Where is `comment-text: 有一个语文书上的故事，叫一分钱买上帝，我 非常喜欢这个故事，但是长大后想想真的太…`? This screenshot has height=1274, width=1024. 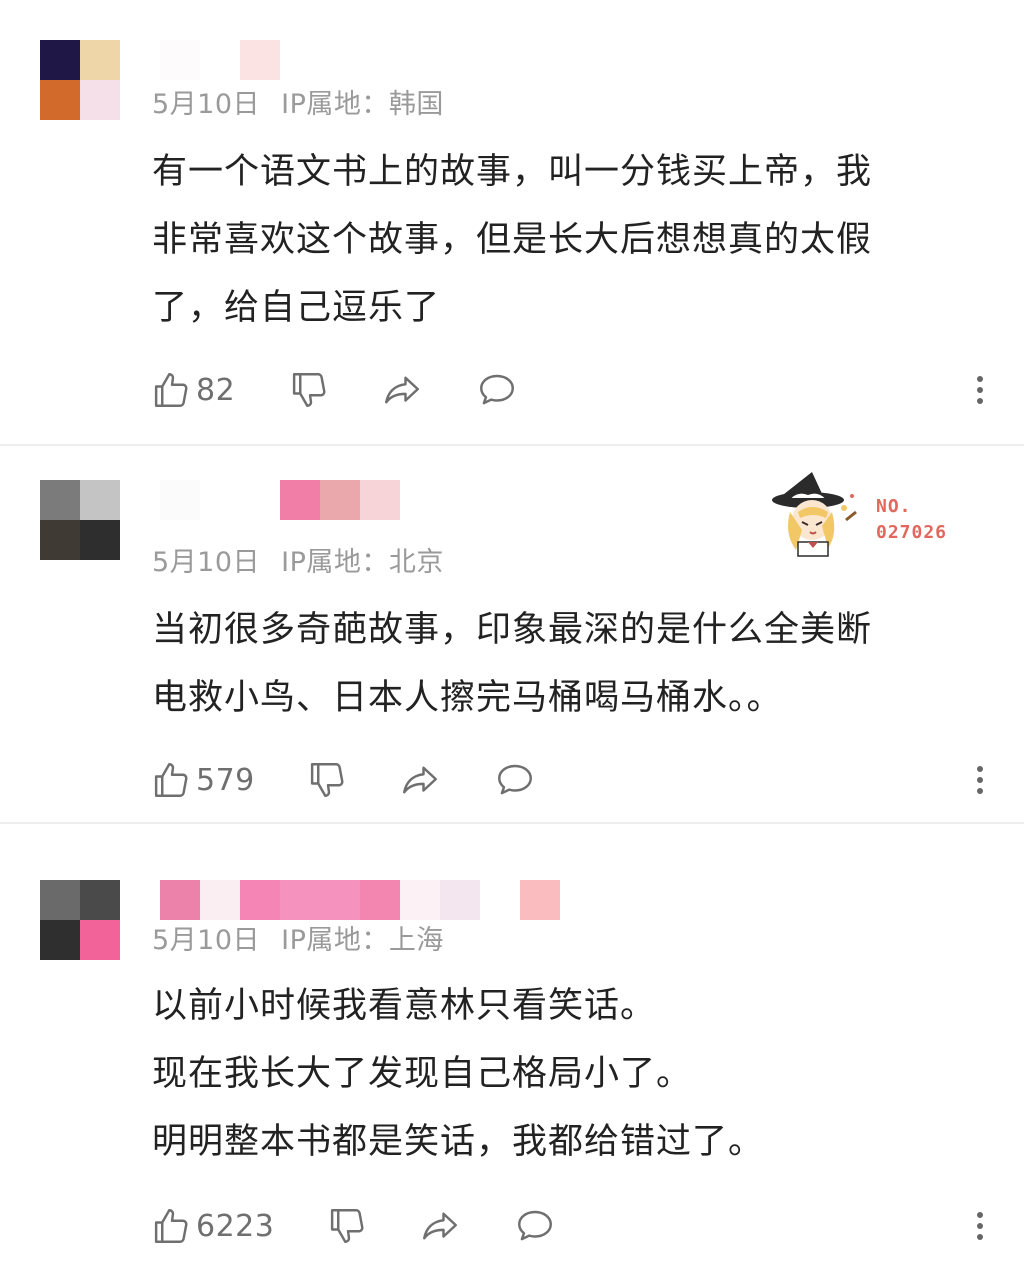 comment-text: 有一个语文书上的故事，叫一分钱买上帝，我 非常喜欢这个故事，但是长大后想想真的太… is located at coordinates (512, 240).